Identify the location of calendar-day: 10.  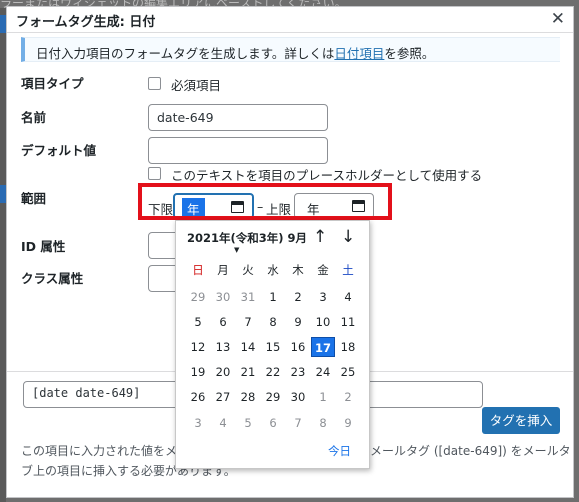
(323, 322).